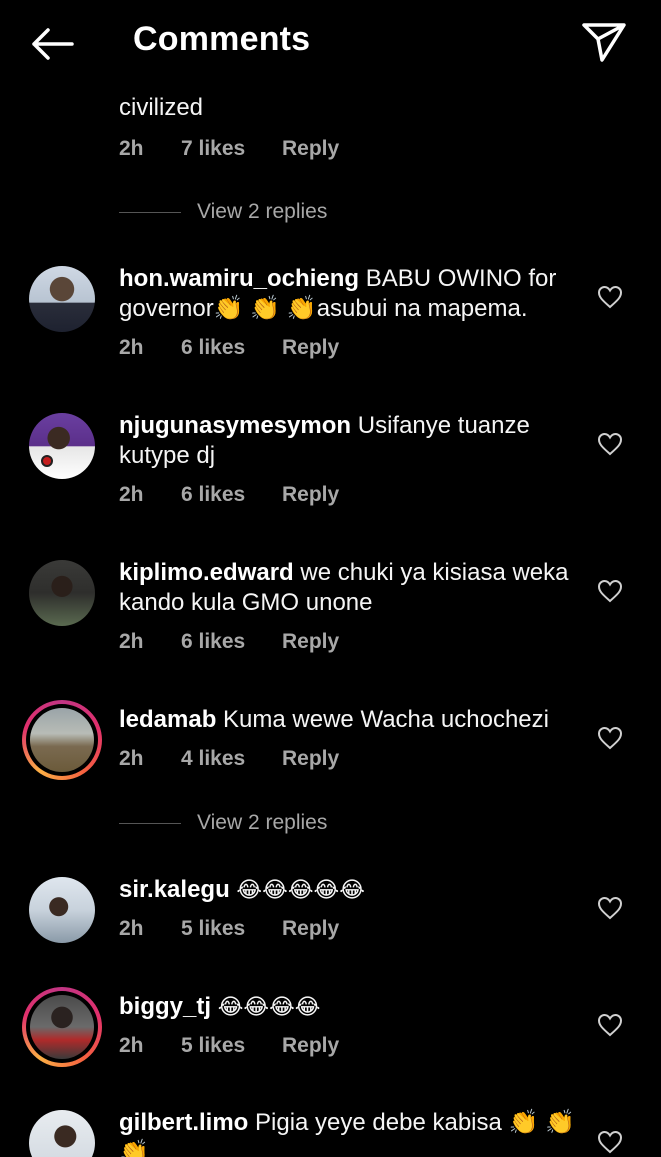 This screenshot has width=661, height=1157. I want to click on comment-meta: 2h 7 likes Reply, so click(229, 149).